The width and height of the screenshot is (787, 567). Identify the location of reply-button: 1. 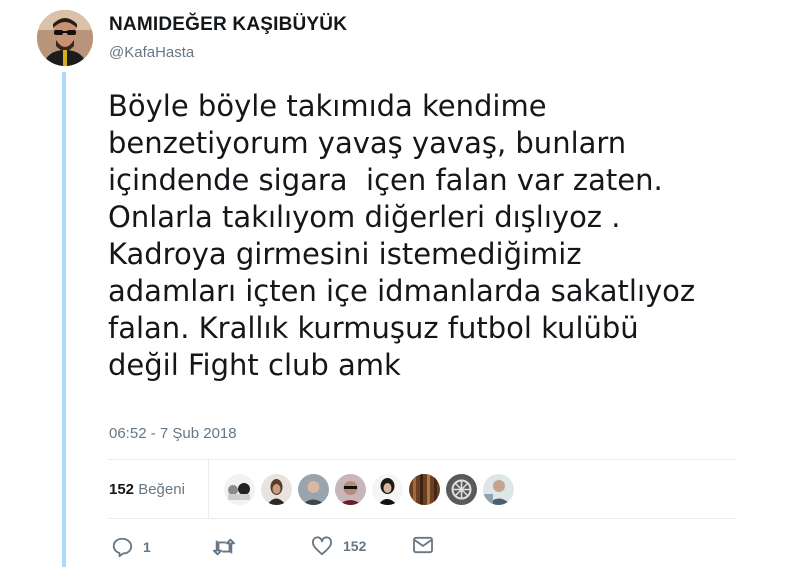
(131, 547).